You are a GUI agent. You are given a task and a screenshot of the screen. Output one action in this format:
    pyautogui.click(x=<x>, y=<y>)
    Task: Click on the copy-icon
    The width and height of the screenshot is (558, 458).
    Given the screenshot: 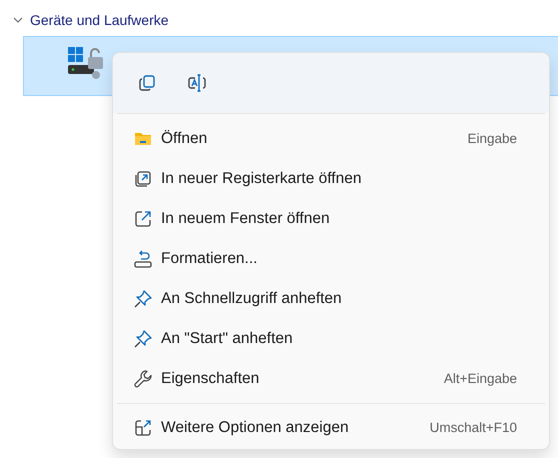 What is the action you would take?
    pyautogui.click(x=147, y=83)
    